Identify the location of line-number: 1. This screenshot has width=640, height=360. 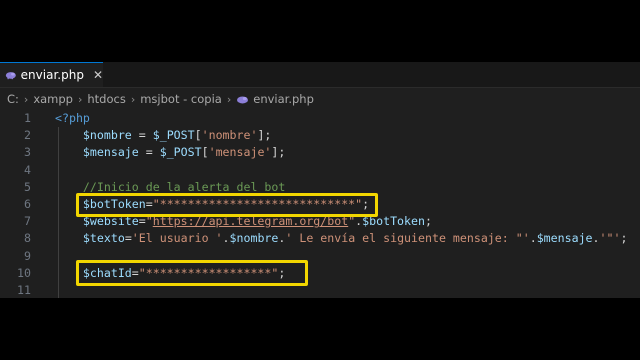
(27, 118).